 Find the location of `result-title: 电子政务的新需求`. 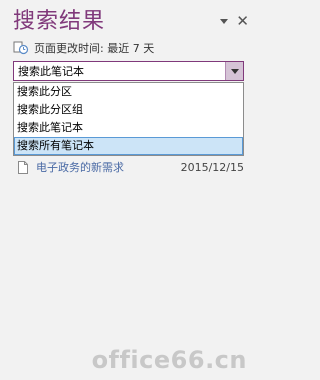

result-title: 电子政务的新需求 is located at coordinates (108, 167).